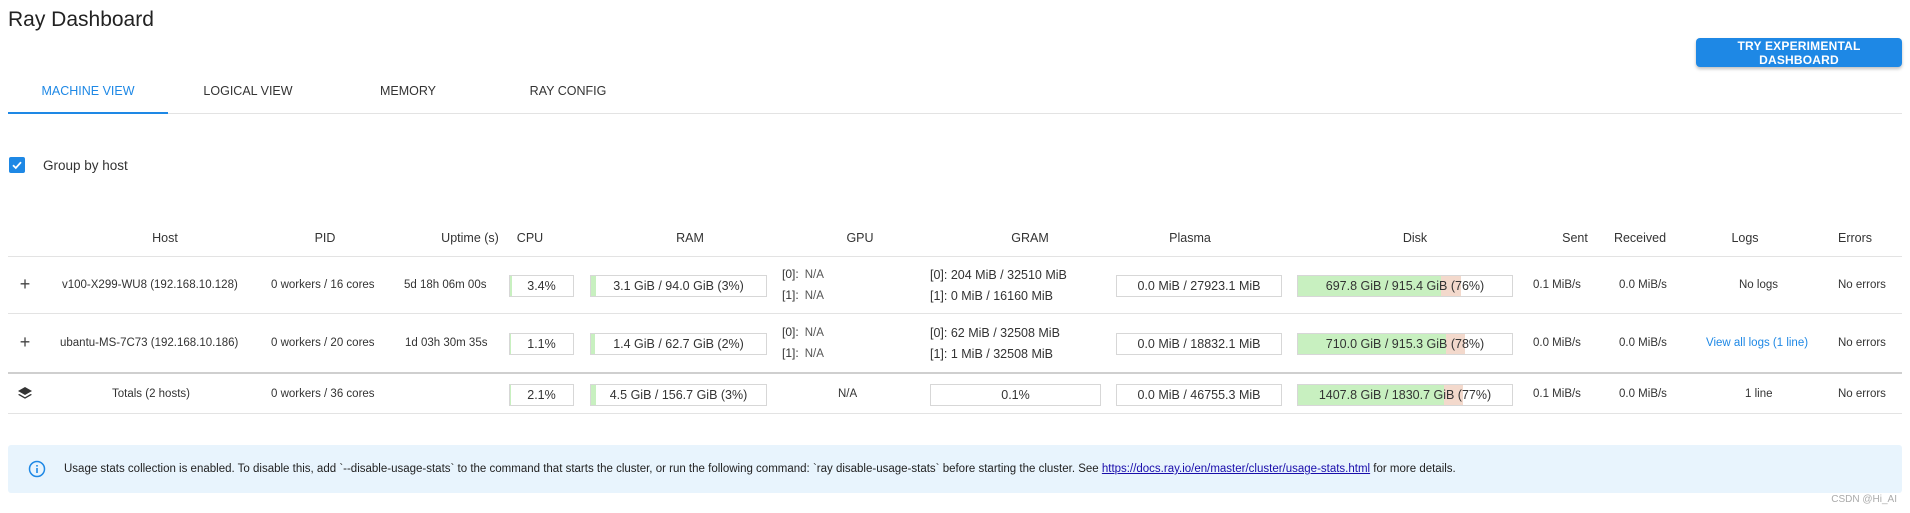 This screenshot has width=1910, height=513. I want to click on column-header-ram: RAM, so click(690, 238).